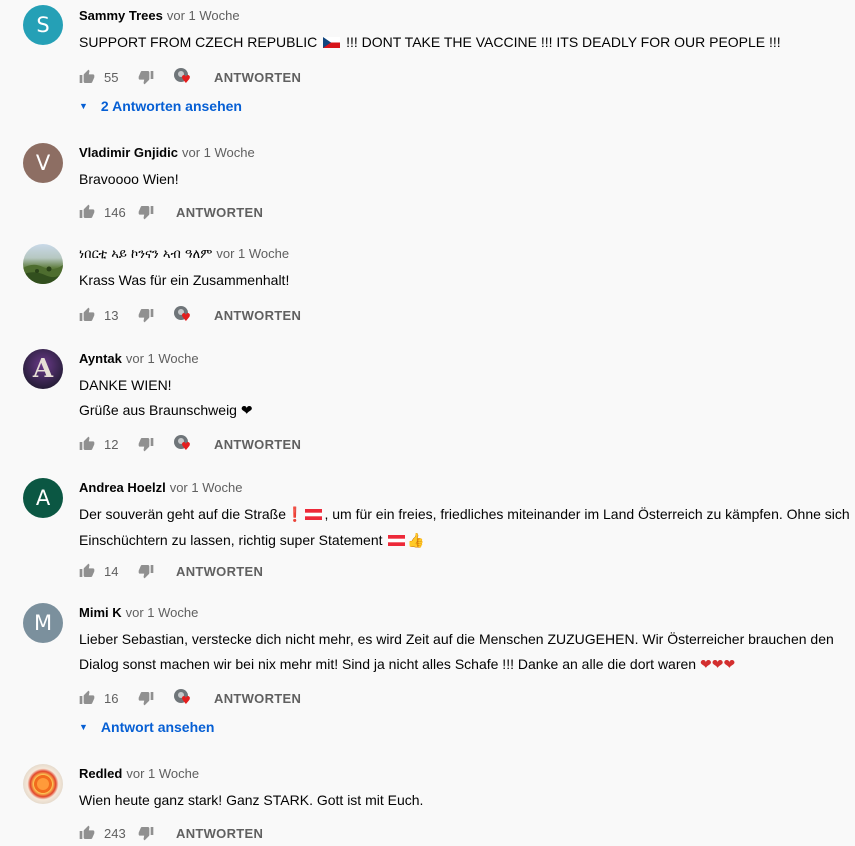 This screenshot has width=855, height=846. I want to click on avatar: M, so click(43, 623).